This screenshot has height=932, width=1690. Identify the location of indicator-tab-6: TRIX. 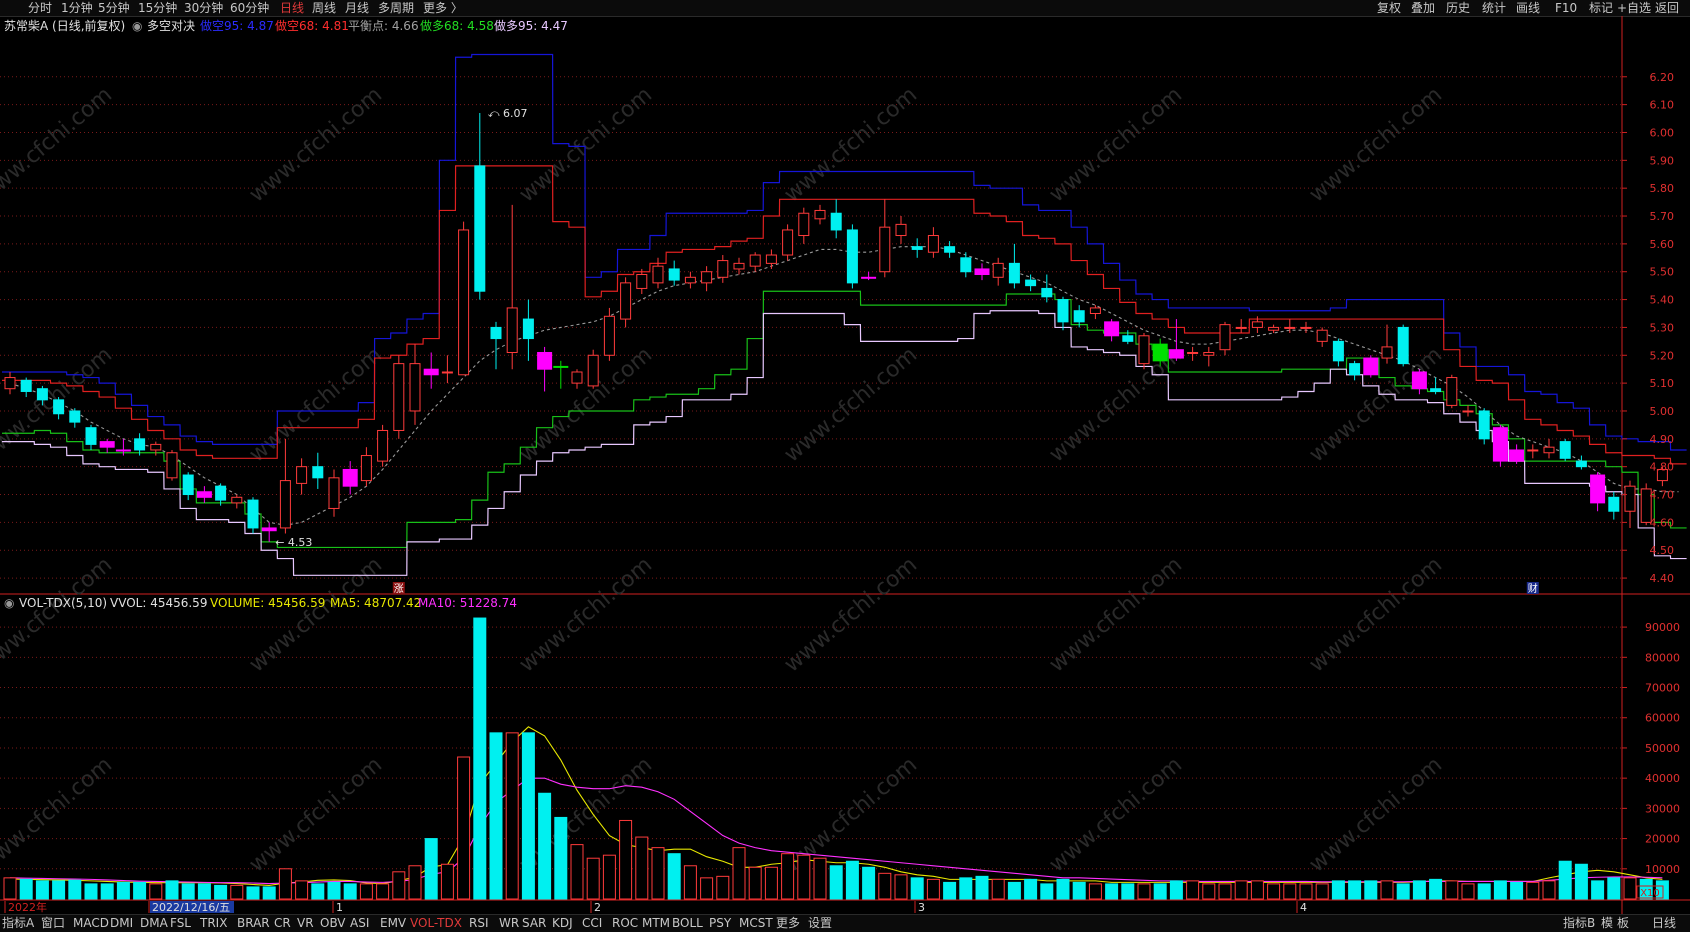
(213, 923).